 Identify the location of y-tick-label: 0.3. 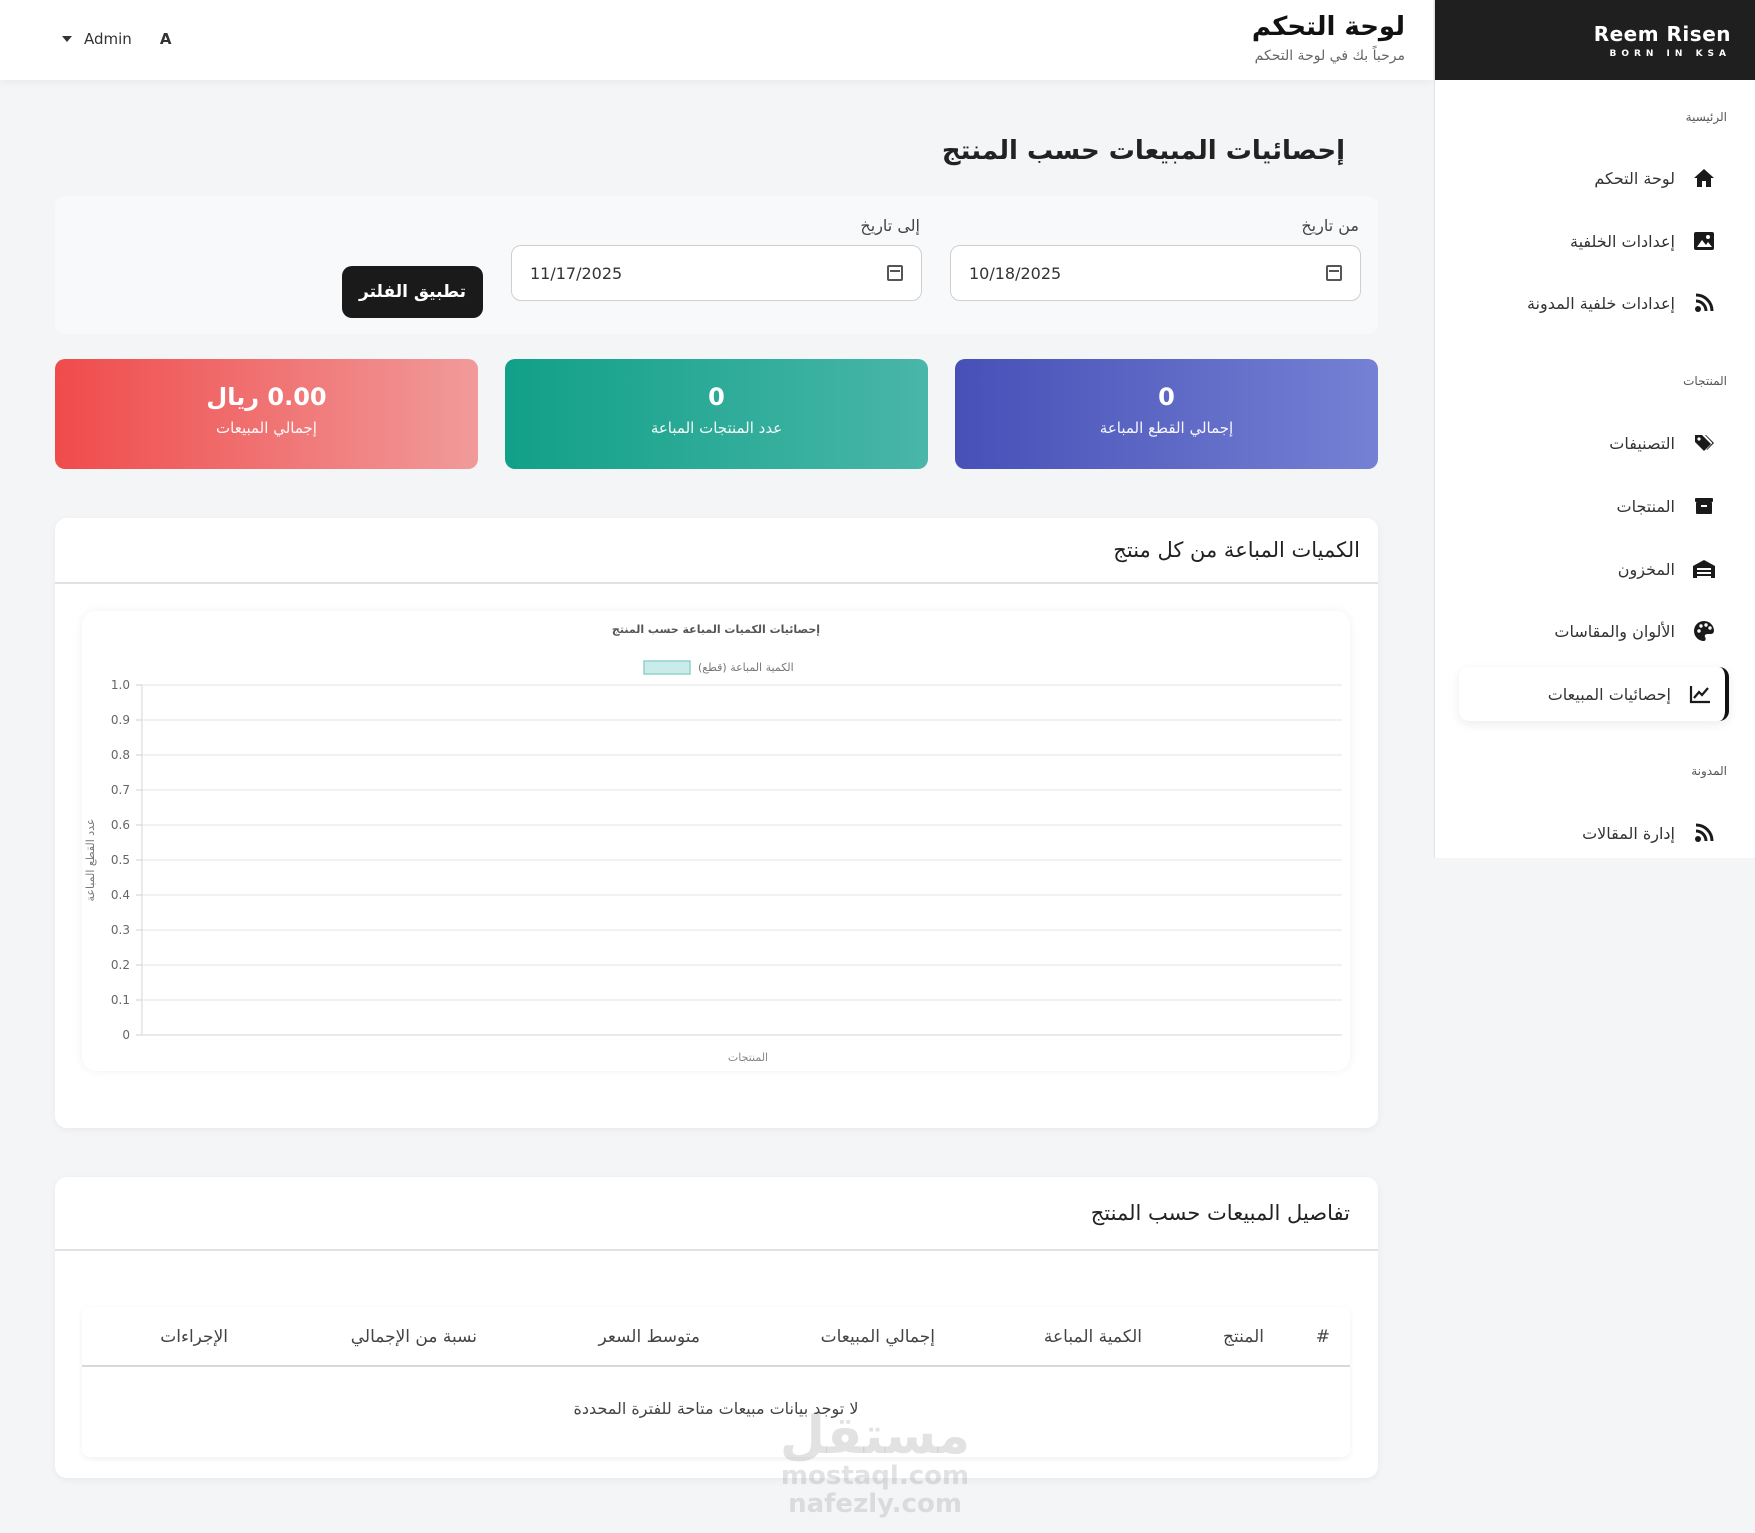
(120, 930).